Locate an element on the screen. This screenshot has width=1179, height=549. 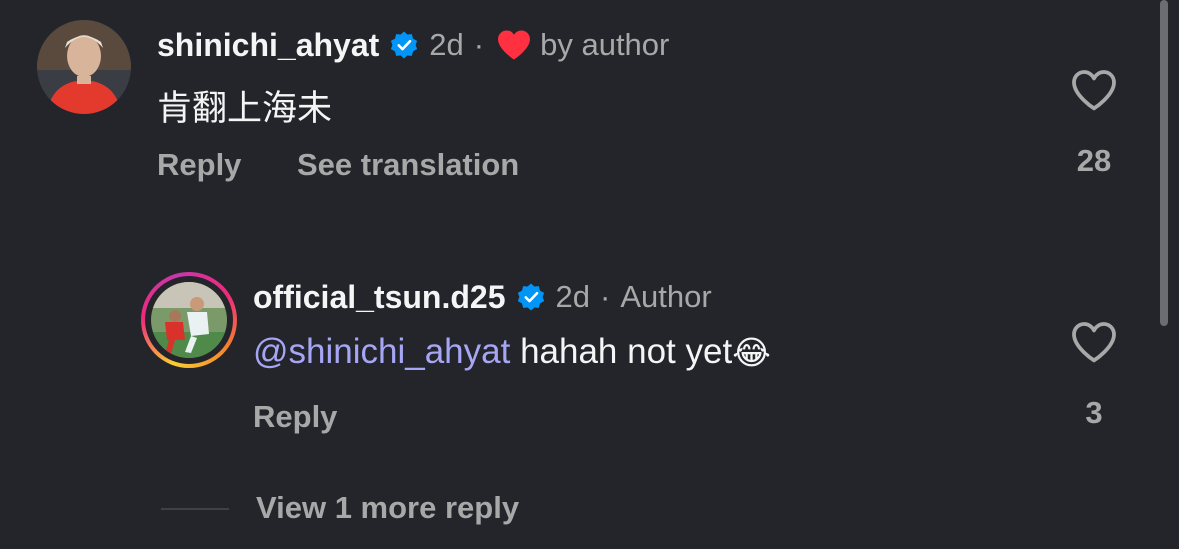
comment-text: 肯翻上海未 is located at coordinates (245, 108).